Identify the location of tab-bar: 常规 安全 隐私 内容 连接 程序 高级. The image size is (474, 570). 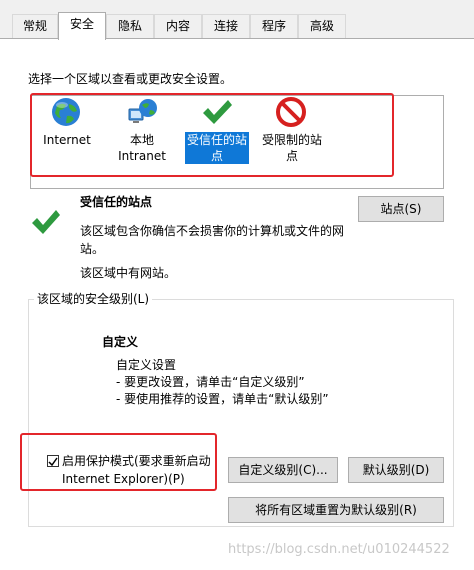
(237, 20).